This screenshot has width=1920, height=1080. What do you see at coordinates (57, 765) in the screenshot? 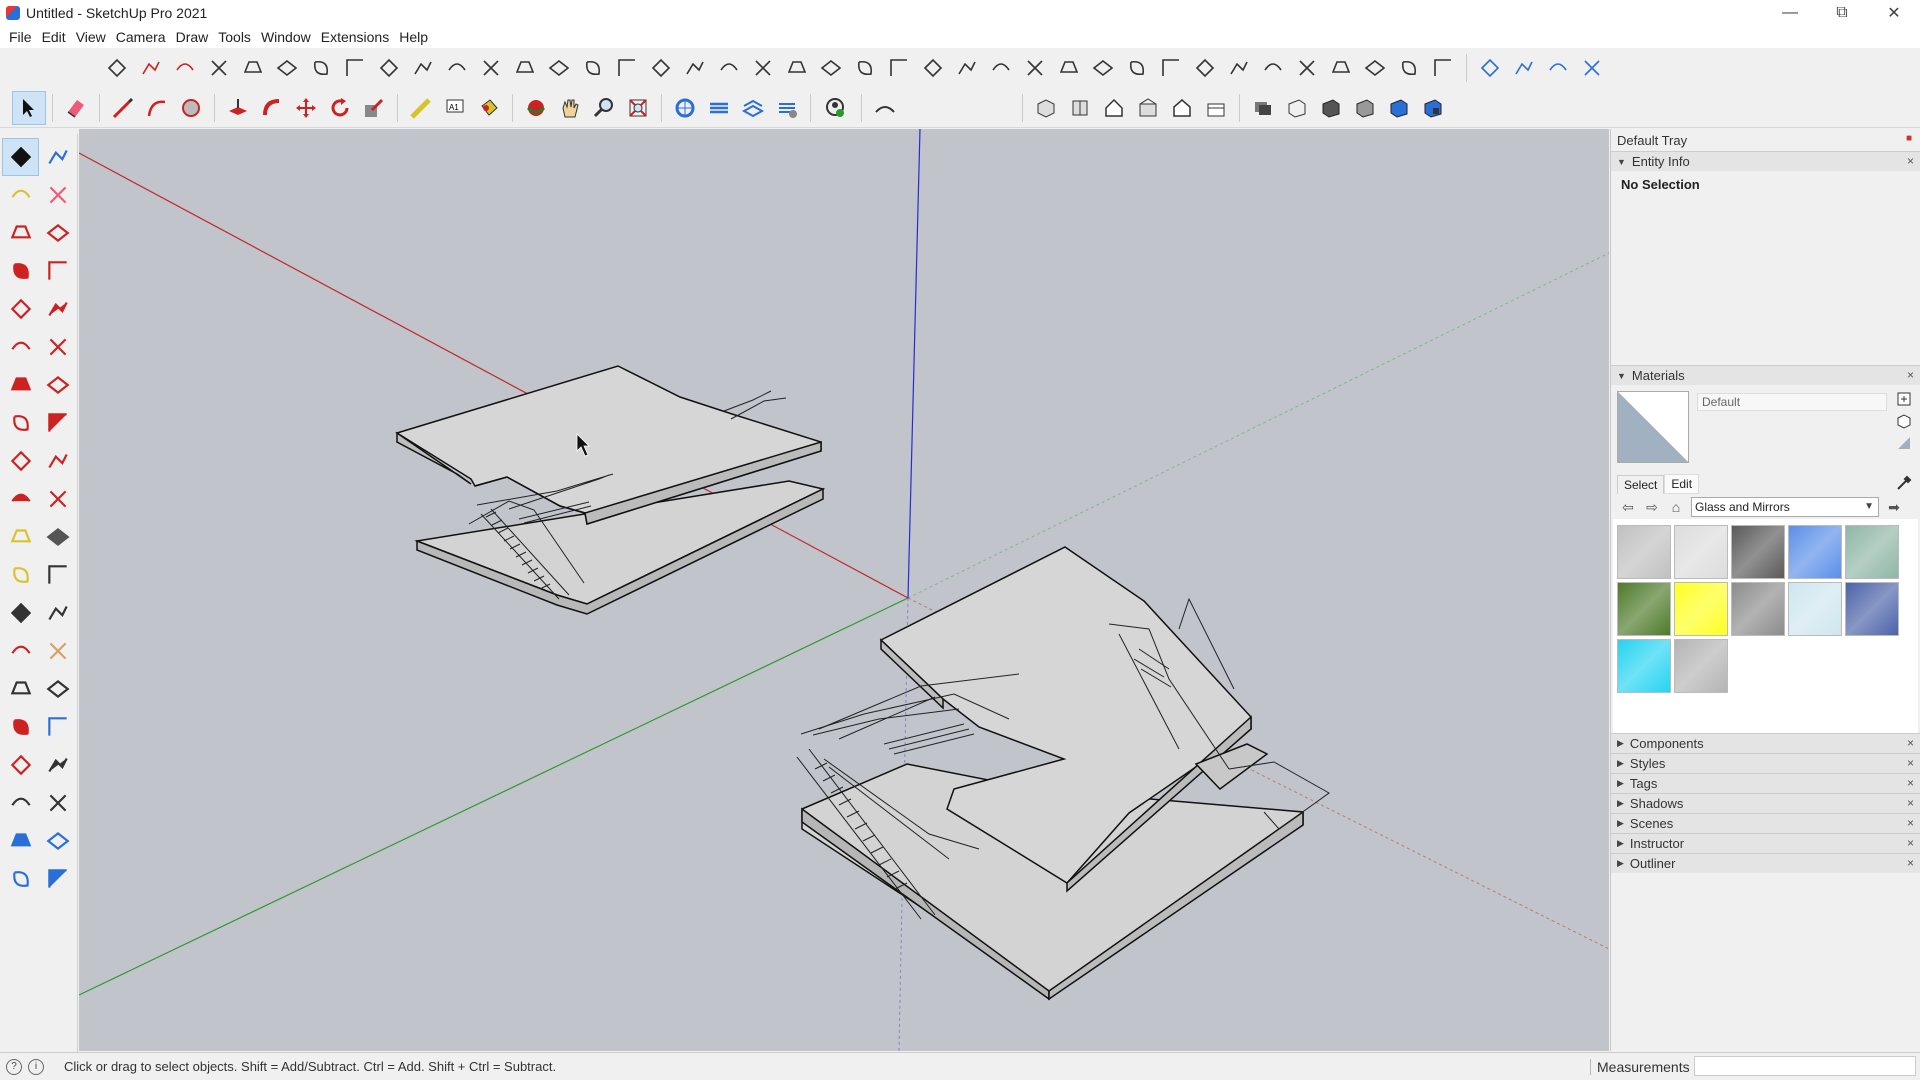
I see `look-around-icon` at bounding box center [57, 765].